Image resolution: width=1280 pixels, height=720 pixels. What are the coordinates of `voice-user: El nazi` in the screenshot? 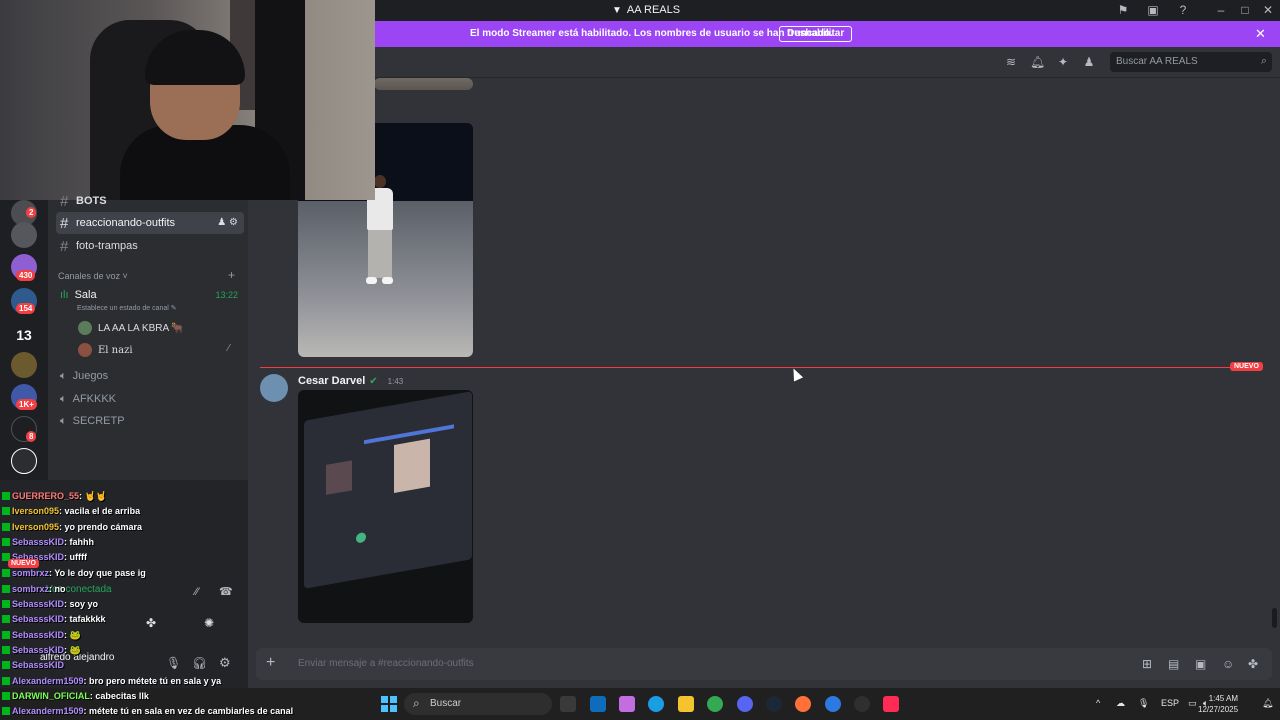 It's located at (105, 350).